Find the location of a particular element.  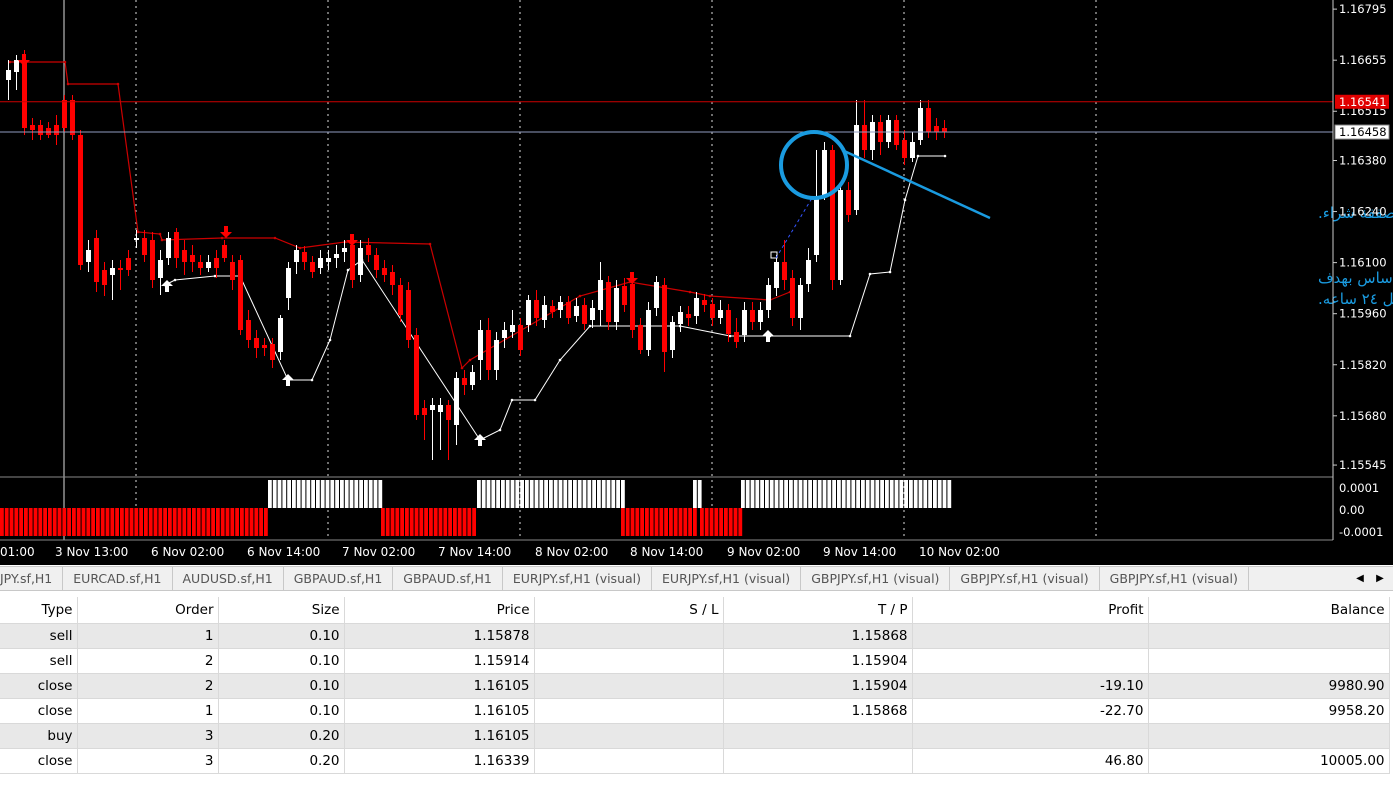

col-header-sl: S / L is located at coordinates (629, 610).